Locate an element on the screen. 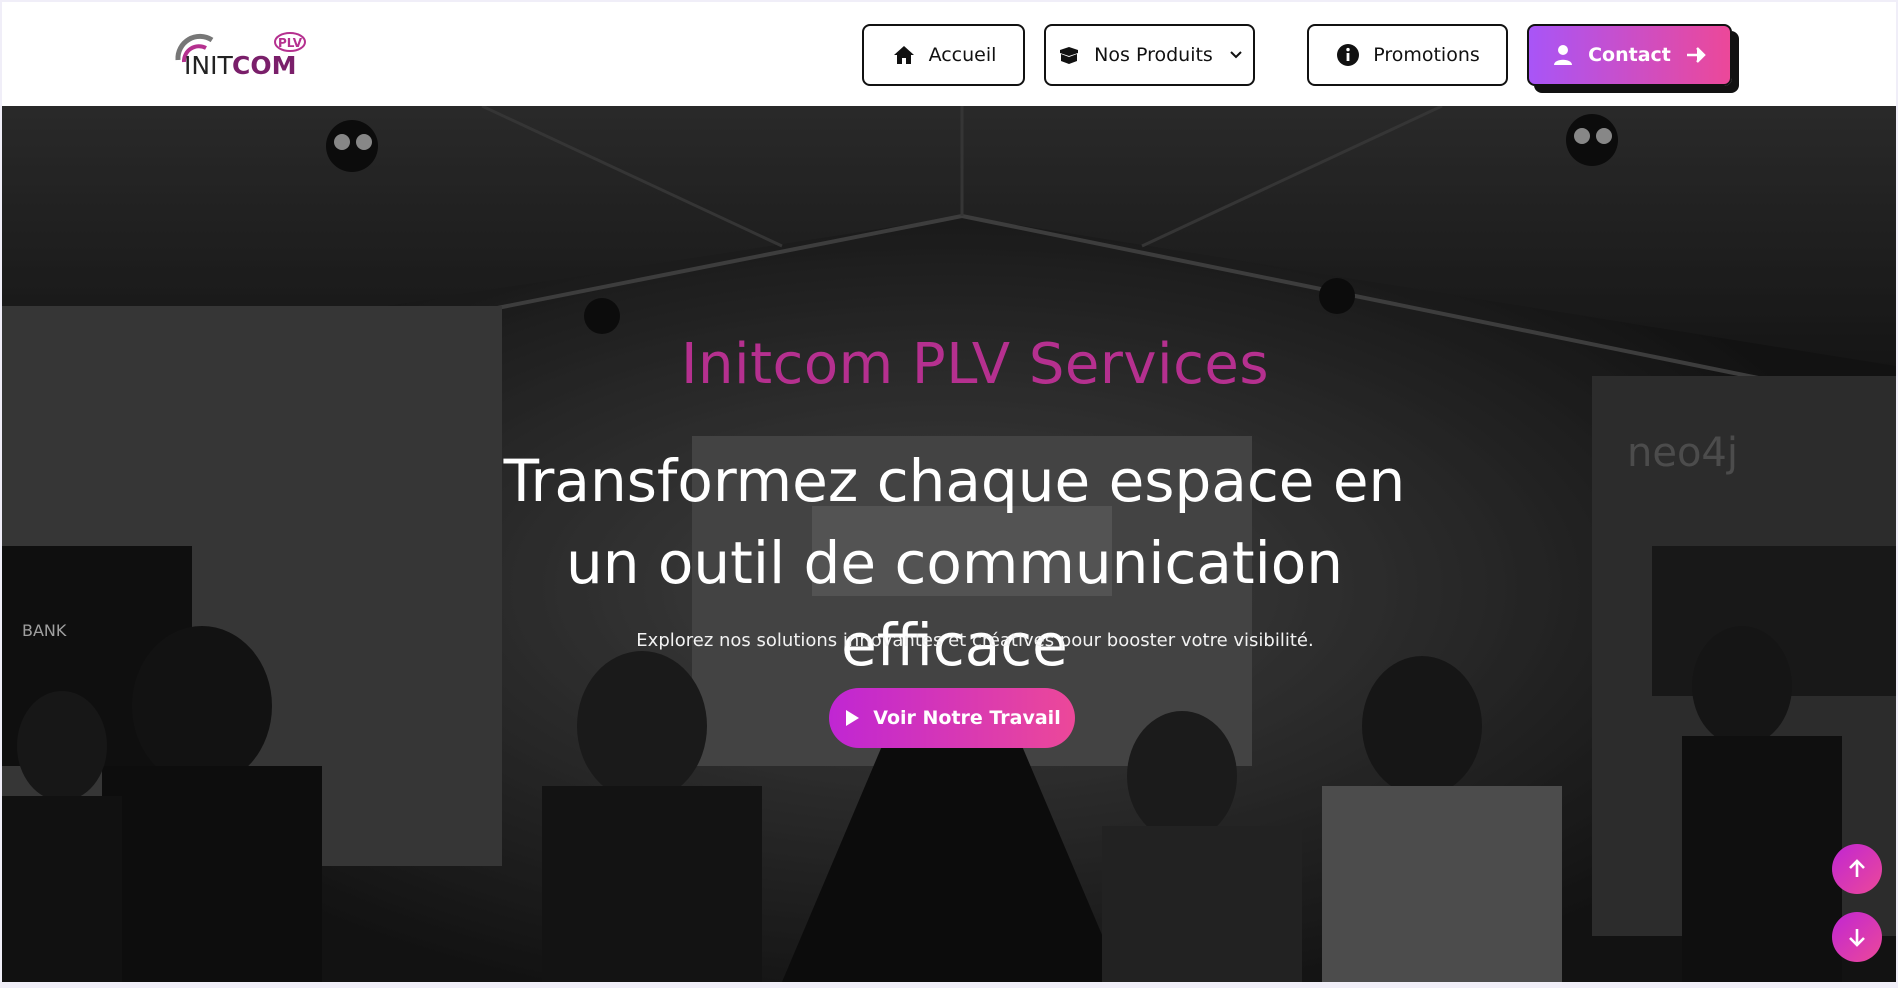 The height and width of the screenshot is (988, 1898). view-work-label: Voir Notre Travail is located at coordinates (967, 718).